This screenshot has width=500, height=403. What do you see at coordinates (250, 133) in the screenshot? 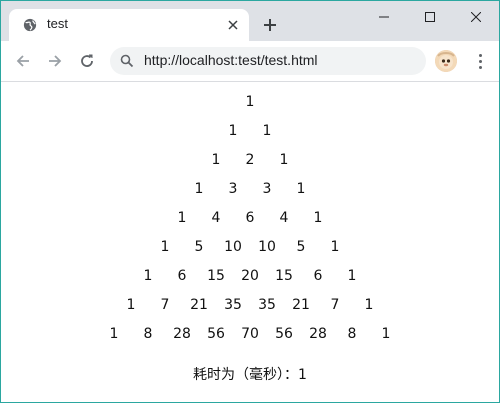
I see `triangle-row: 11` at bounding box center [250, 133].